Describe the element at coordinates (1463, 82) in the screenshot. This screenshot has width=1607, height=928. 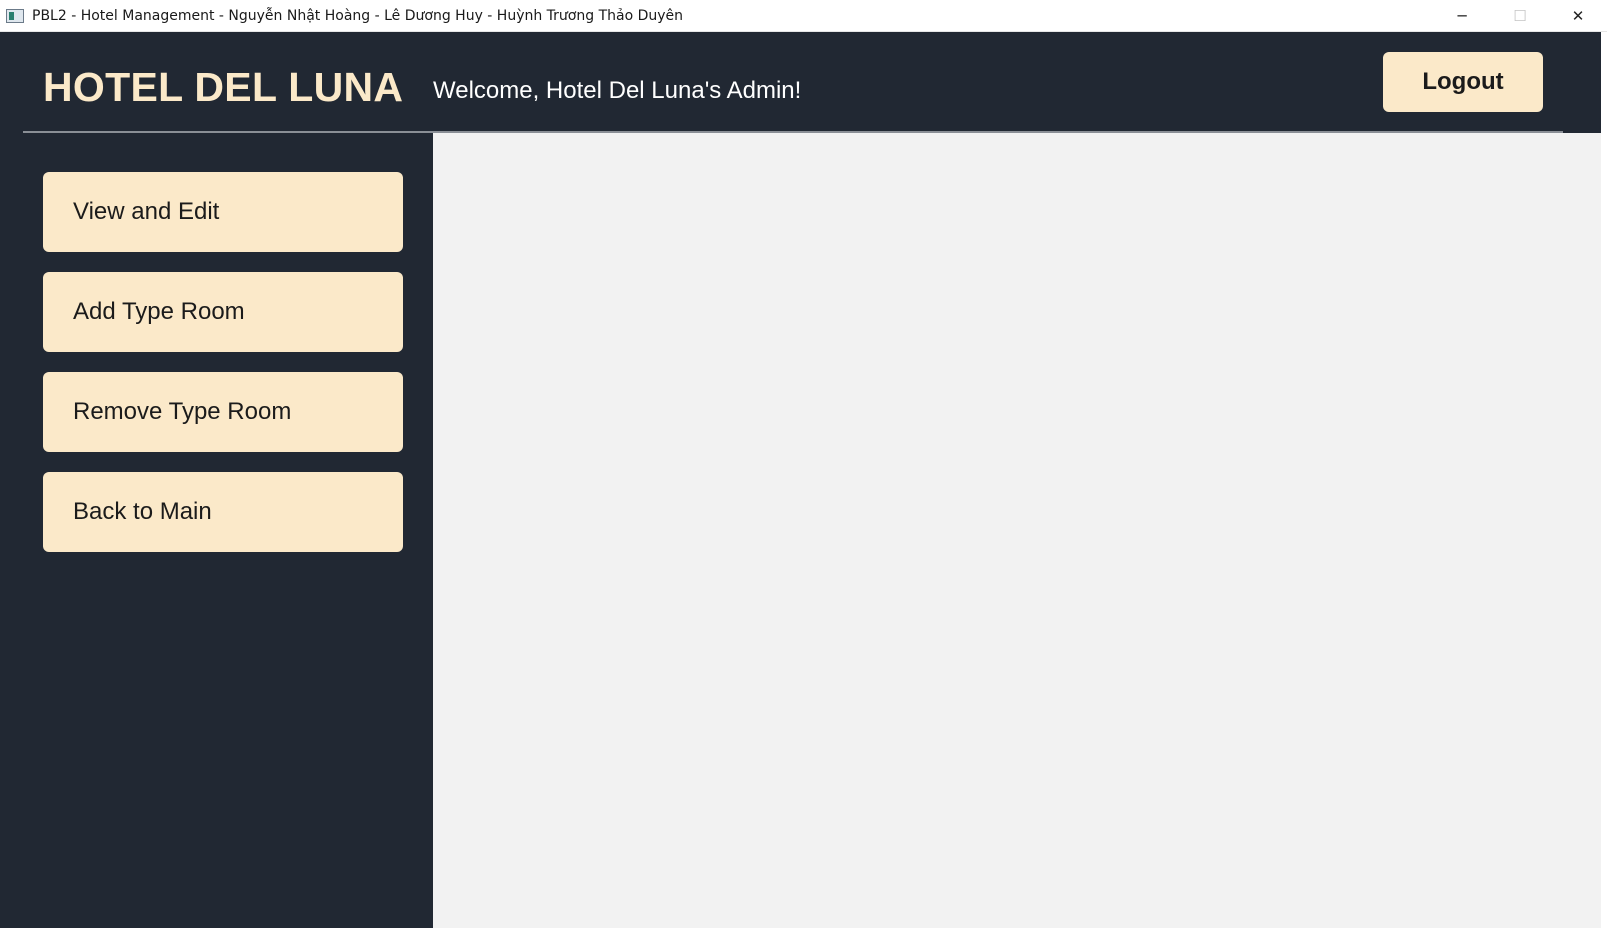
I see `logout-button: Logout` at that location.